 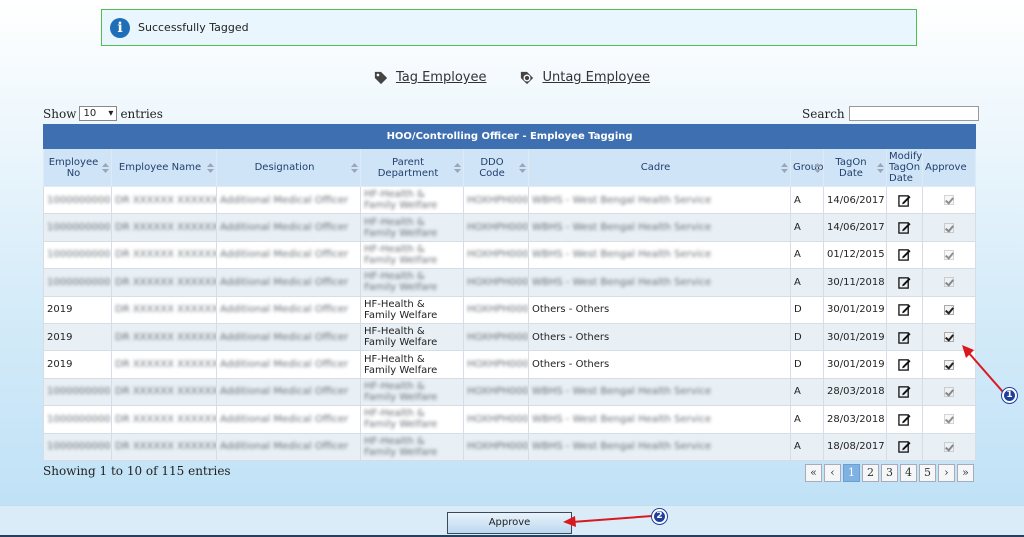 I want to click on col-designation: Designation, so click(x=288, y=167).